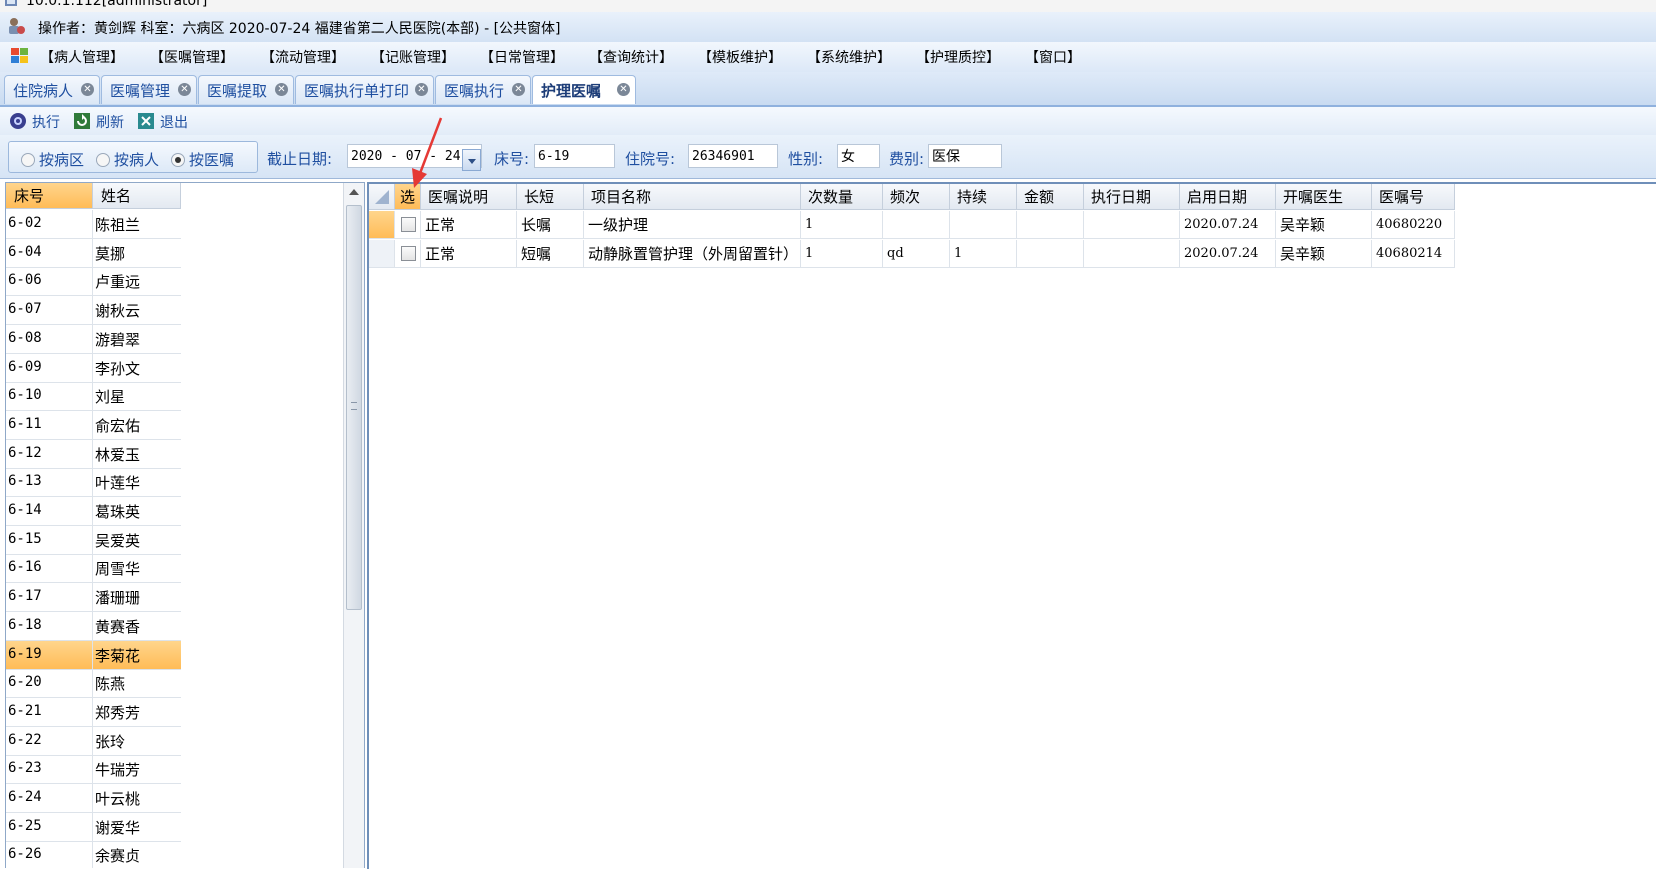 The height and width of the screenshot is (869, 1656). I want to click on exit-button: 退出, so click(174, 122).